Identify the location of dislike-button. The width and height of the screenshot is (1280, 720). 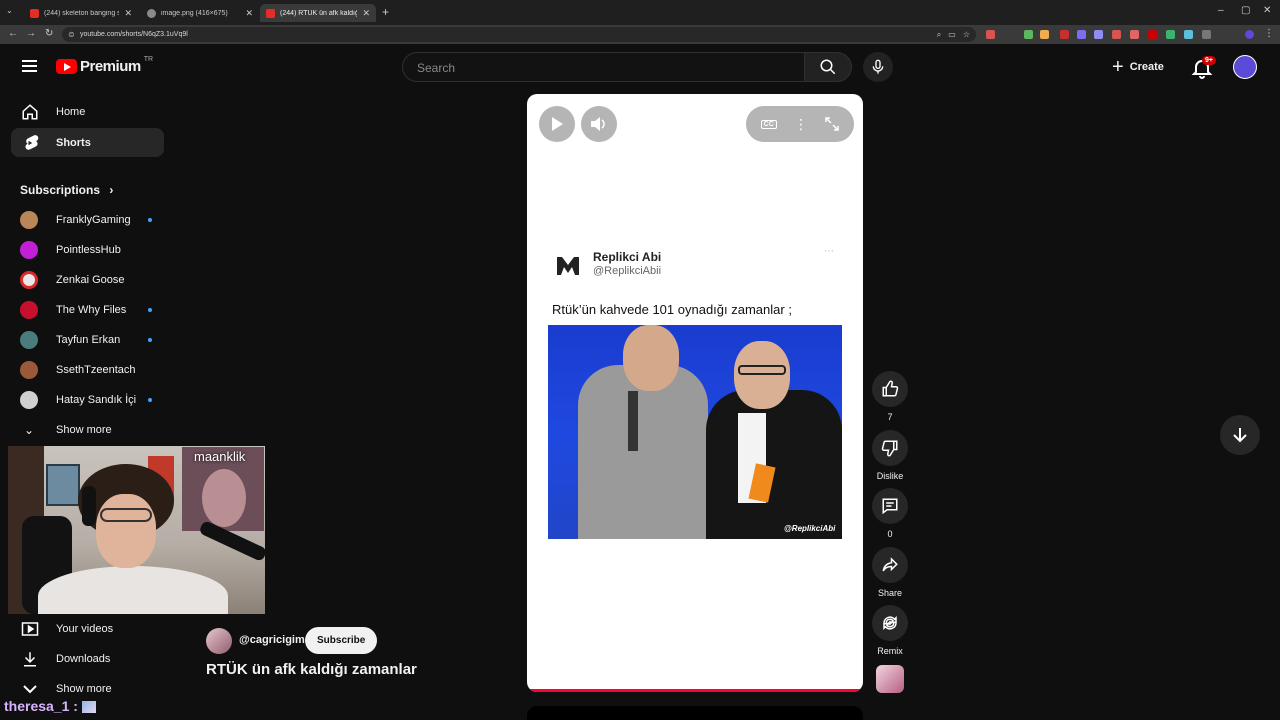
(890, 448).